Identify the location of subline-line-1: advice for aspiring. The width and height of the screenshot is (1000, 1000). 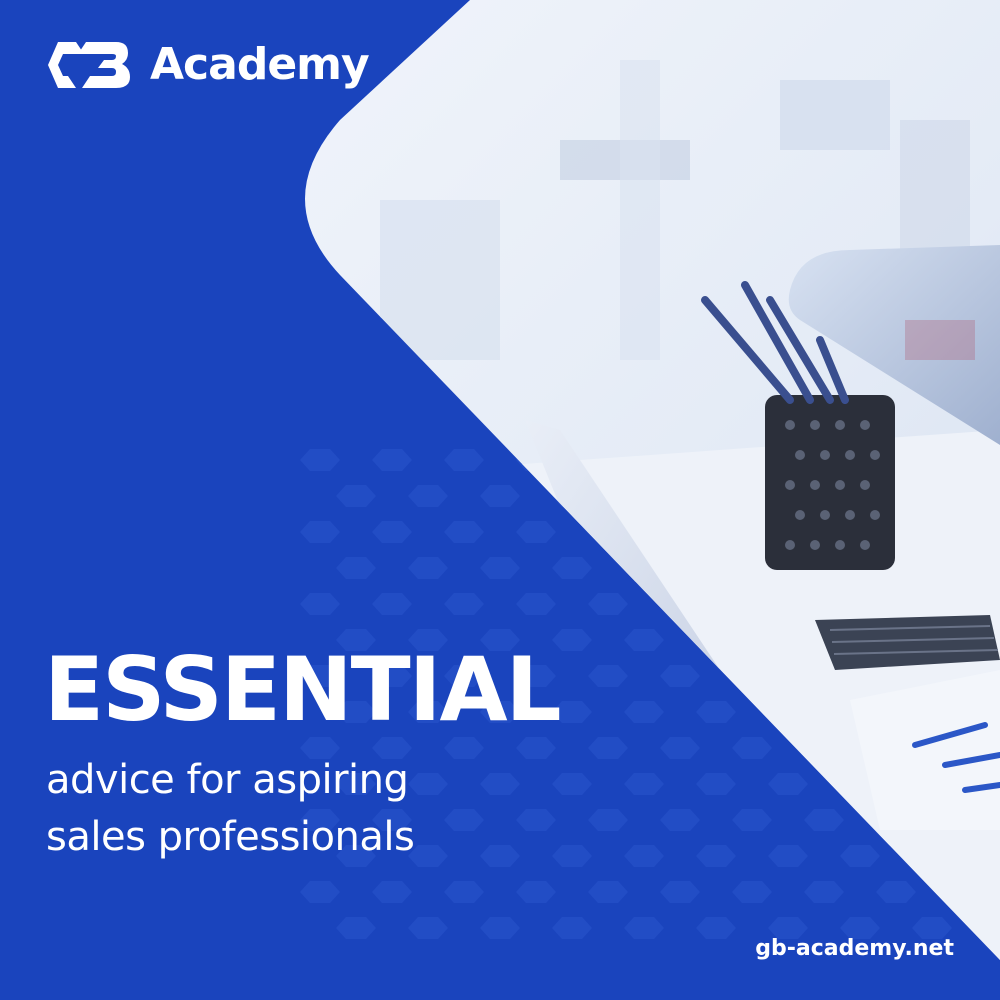
(227, 780).